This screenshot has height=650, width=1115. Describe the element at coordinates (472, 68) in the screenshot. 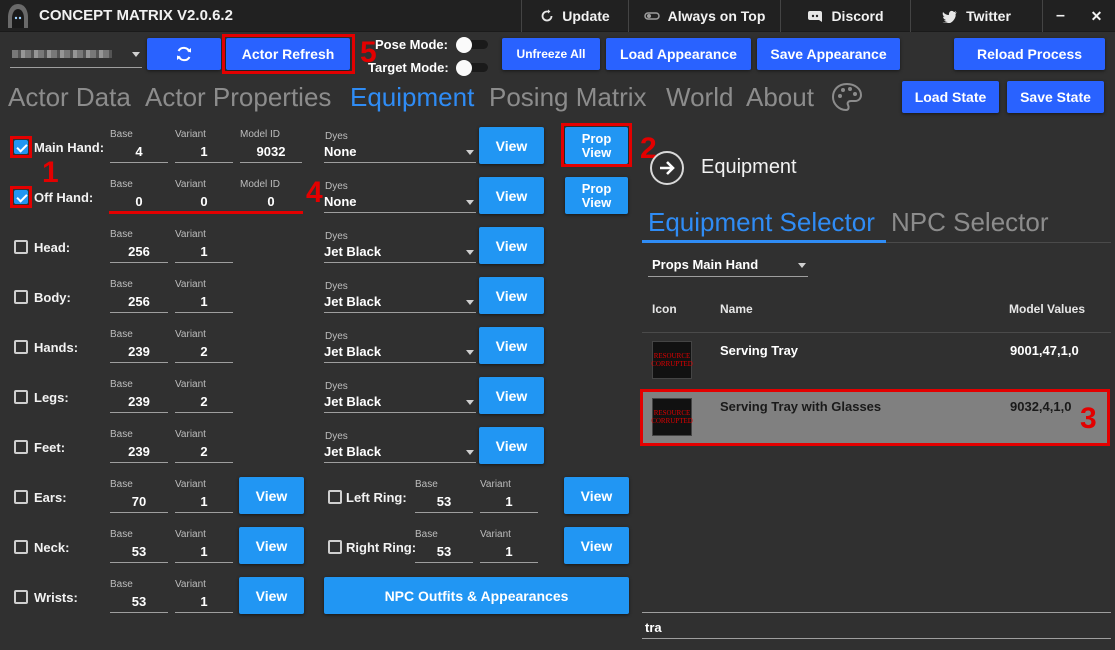

I see `target-mode-toggle` at that location.